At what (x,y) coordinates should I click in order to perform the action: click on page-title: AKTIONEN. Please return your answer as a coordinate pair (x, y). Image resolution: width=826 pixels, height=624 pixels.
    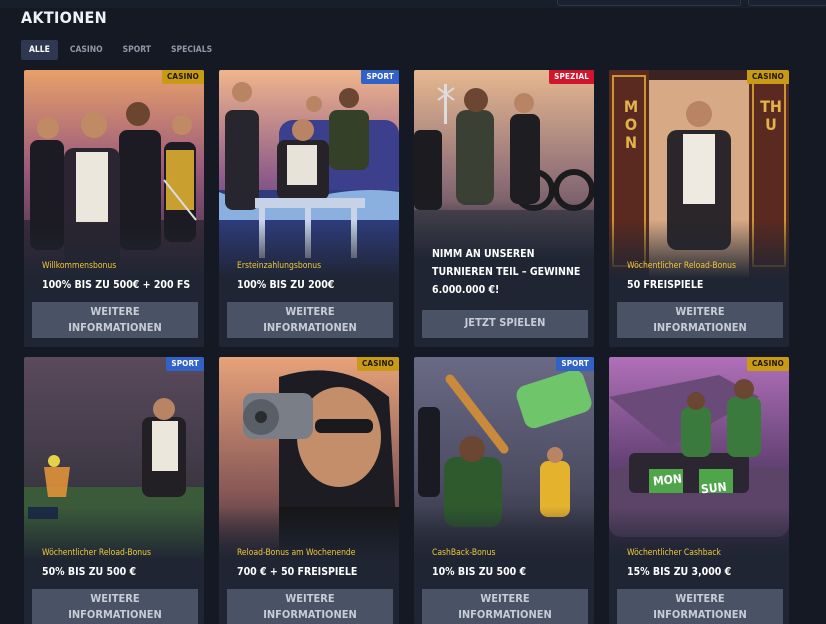
    Looking at the image, I should click on (64, 17).